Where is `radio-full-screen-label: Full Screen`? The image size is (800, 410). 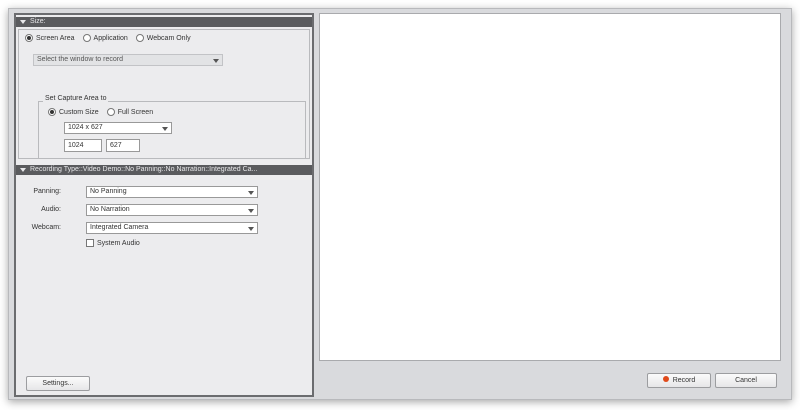 radio-full-screen-label: Full Screen is located at coordinates (135, 112).